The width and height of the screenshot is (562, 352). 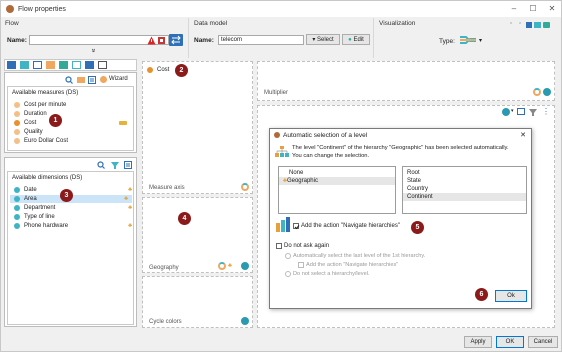 I want to click on tab-chart-icon, so click(x=76, y=65).